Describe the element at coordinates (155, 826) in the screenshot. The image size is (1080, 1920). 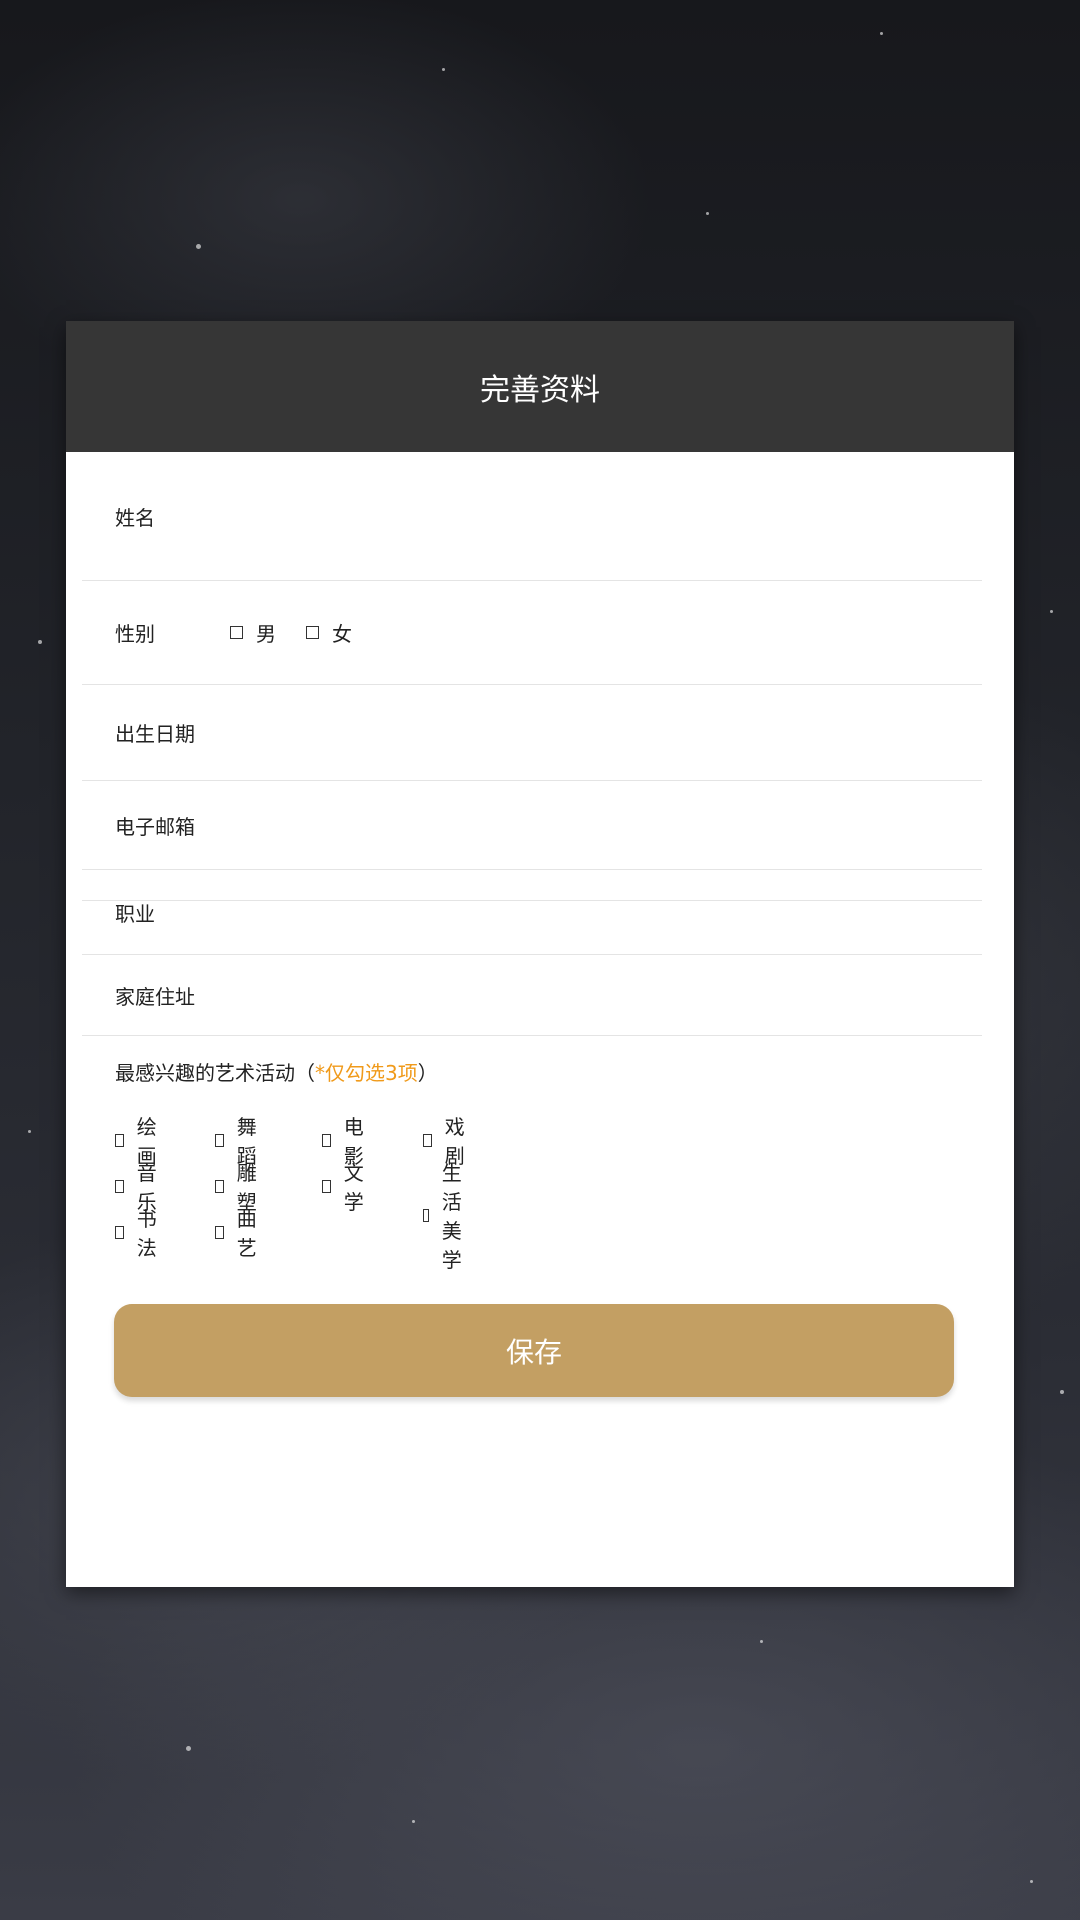
I see `email-label: 电子邮箱` at that location.